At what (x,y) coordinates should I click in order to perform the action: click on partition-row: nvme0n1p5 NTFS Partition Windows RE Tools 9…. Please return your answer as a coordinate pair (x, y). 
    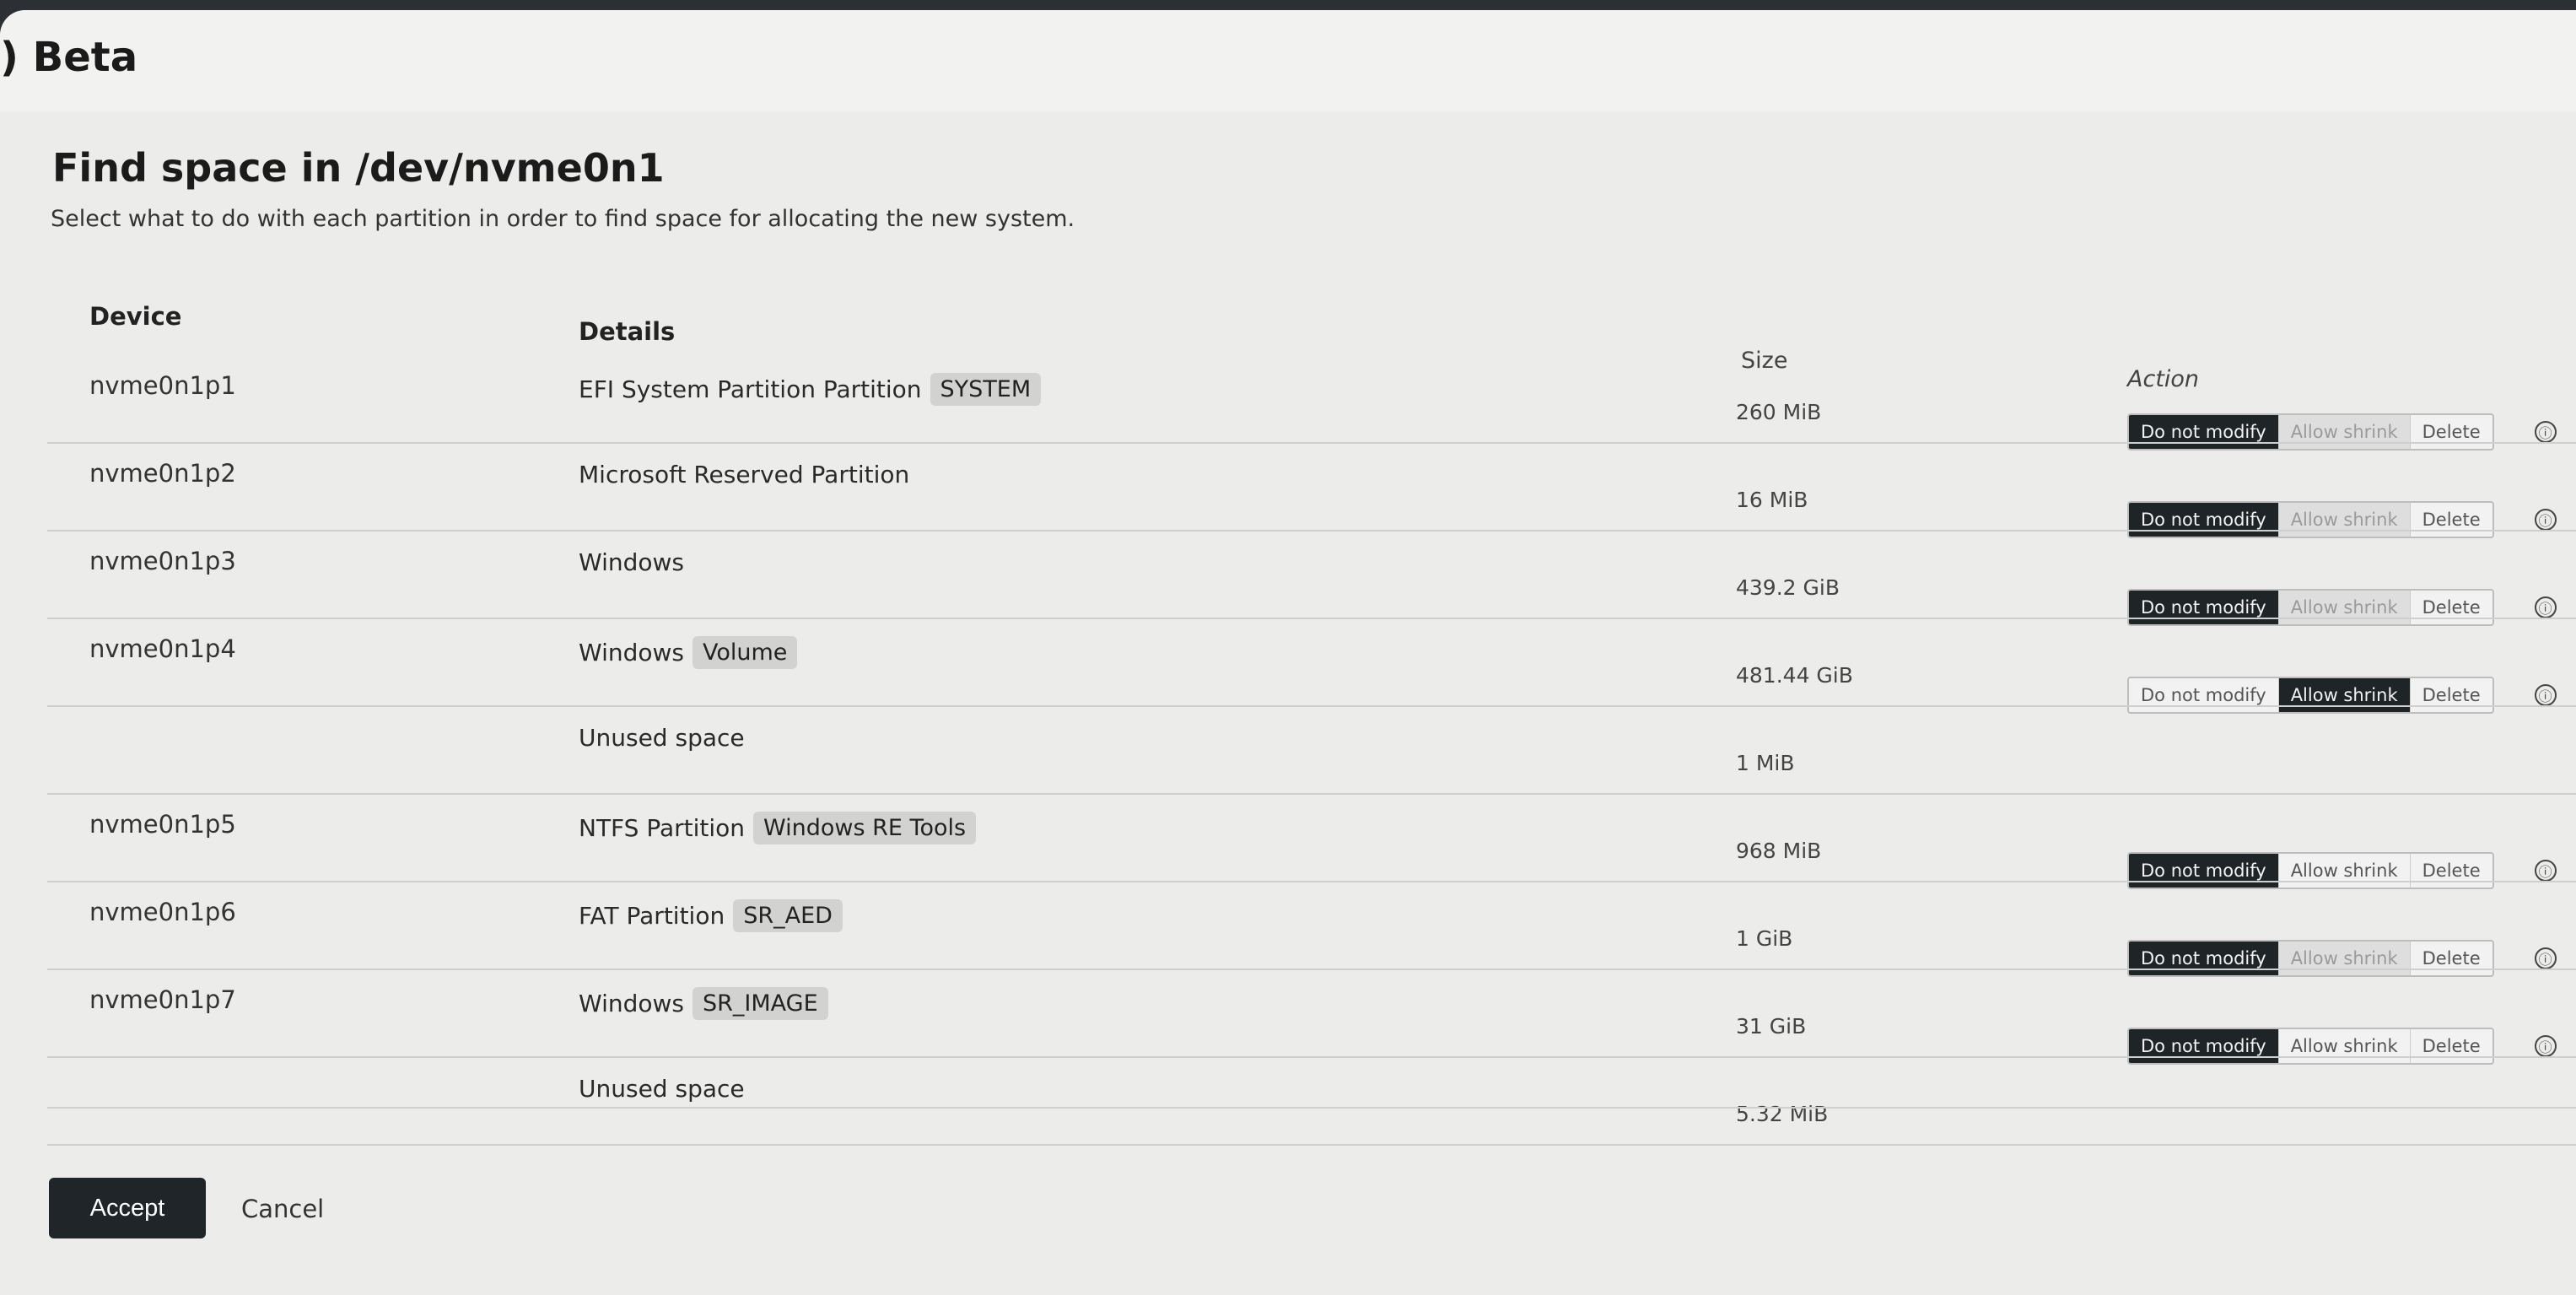
    Looking at the image, I should click on (1288, 842).